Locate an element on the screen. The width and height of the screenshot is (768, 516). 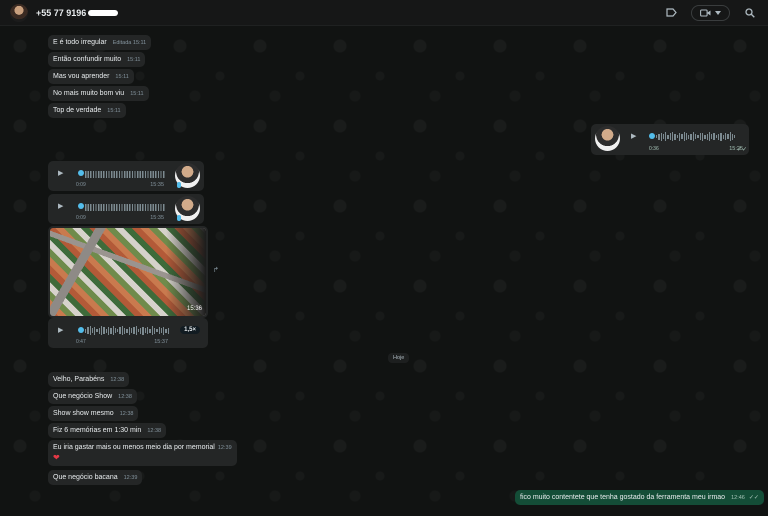
chat-header: +55 77 9196 is located at coordinates (384, 13).